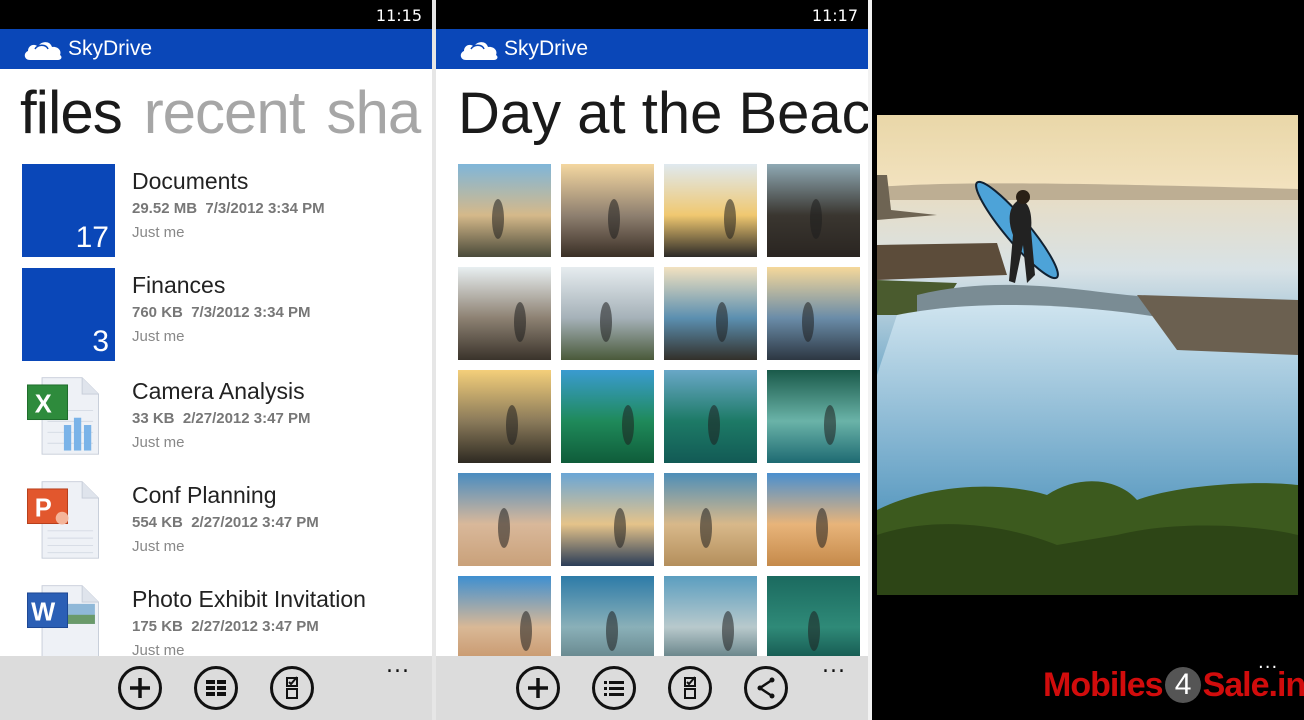 This screenshot has width=1304, height=720. Describe the element at coordinates (43, 508) in the screenshot. I see `svg-text: P` at that location.